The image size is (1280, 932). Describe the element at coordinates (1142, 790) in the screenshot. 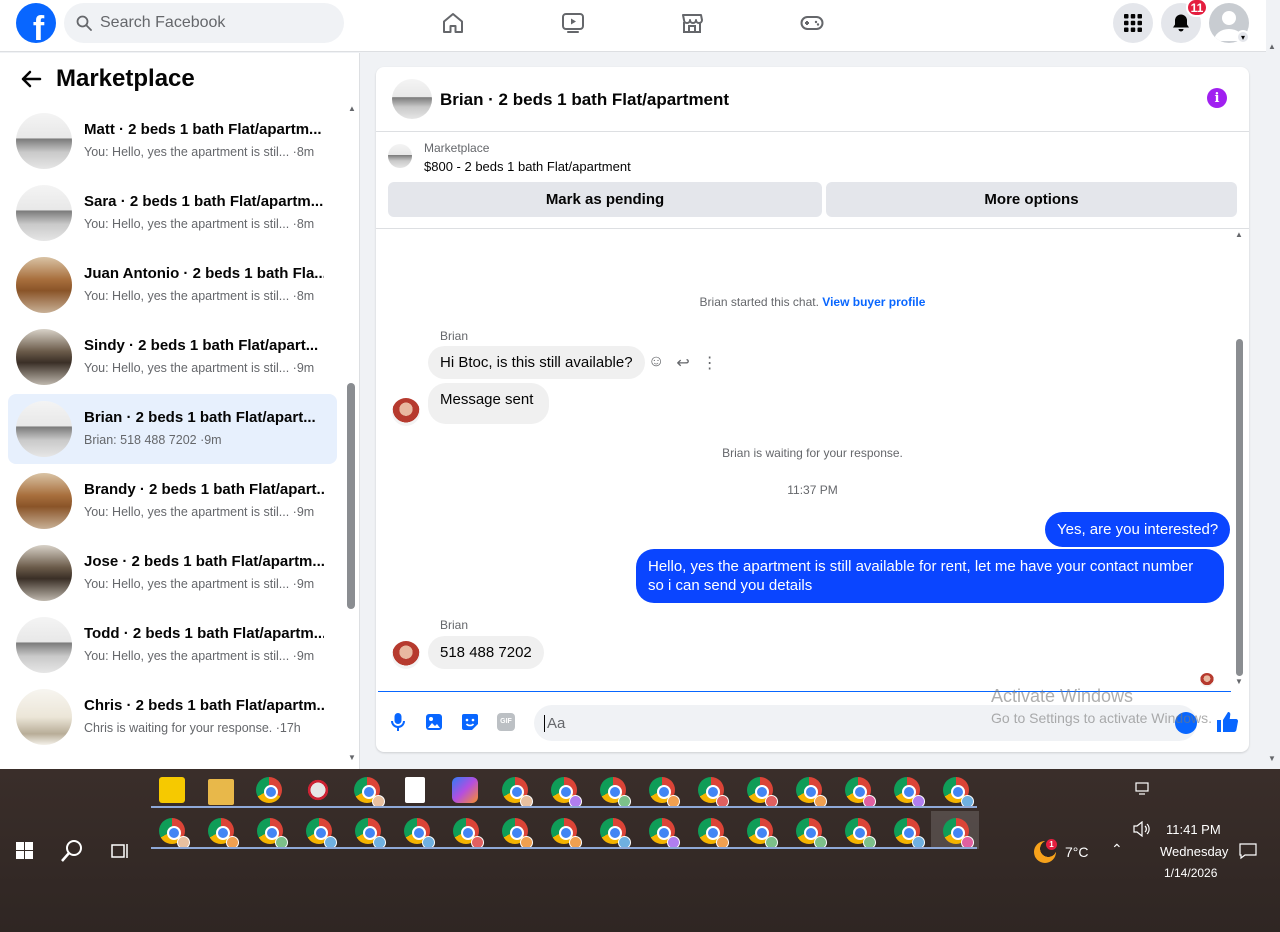

I see `network-icon` at that location.